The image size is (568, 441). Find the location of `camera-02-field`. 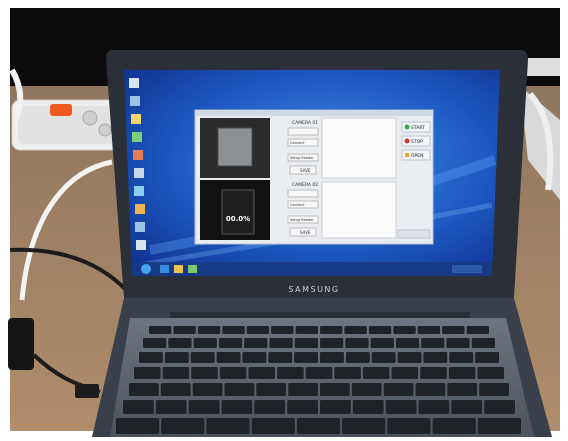

camera-02-field is located at coordinates (303, 193).